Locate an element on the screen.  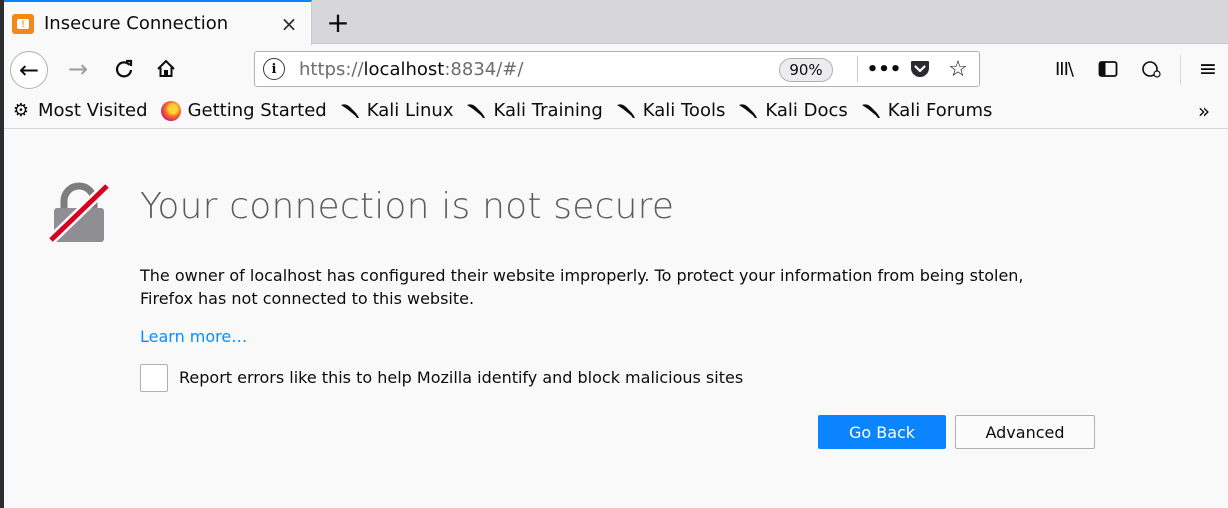
tab-close-icon: × is located at coordinates (289, 24).